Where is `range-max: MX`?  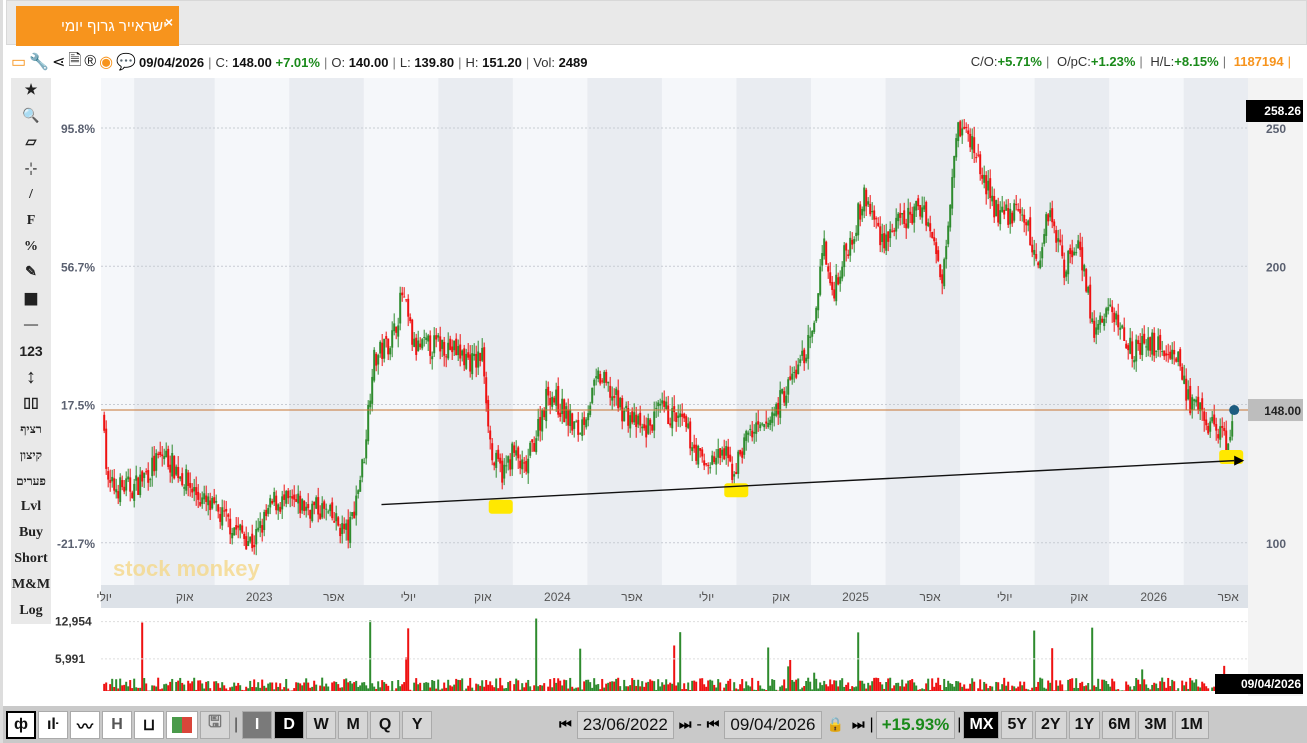 range-max: MX is located at coordinates (981, 724).